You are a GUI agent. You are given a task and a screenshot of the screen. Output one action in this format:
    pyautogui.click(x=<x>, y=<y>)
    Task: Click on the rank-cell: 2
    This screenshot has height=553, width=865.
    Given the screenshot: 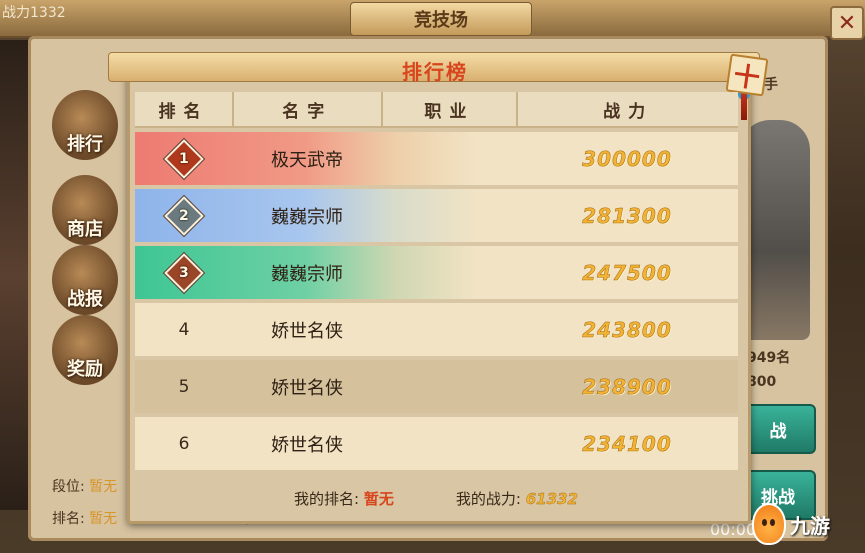 What is the action you would take?
    pyautogui.click(x=184, y=215)
    